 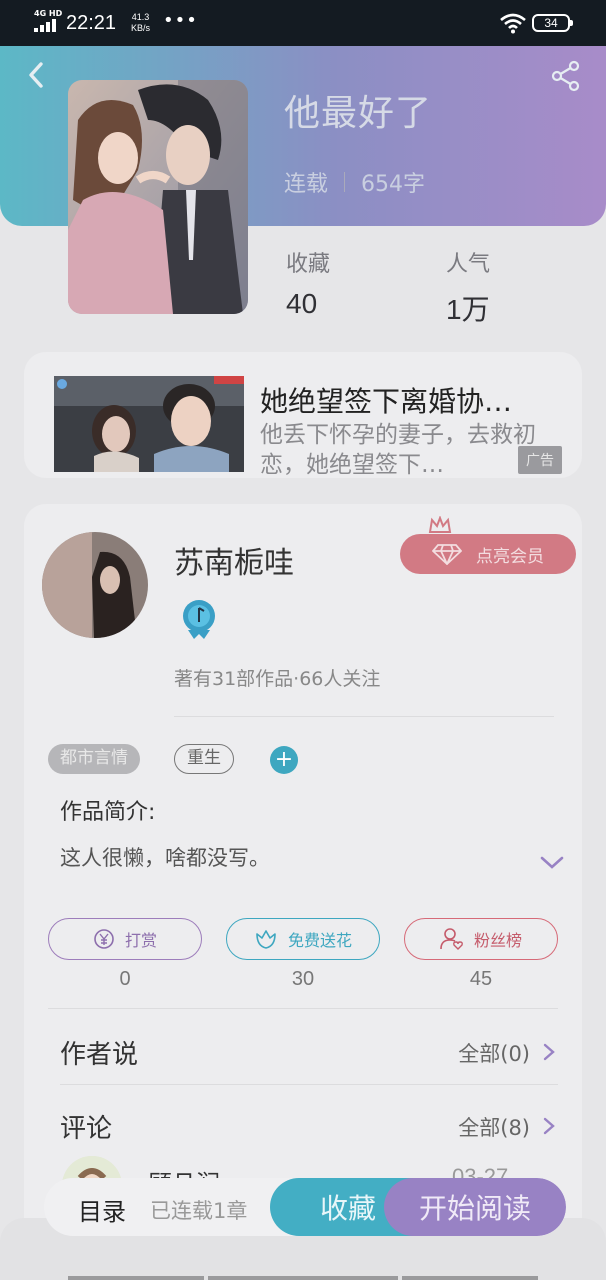 What do you see at coordinates (94, 759) in the screenshot?
I see `genre-tag: 都市言情` at bounding box center [94, 759].